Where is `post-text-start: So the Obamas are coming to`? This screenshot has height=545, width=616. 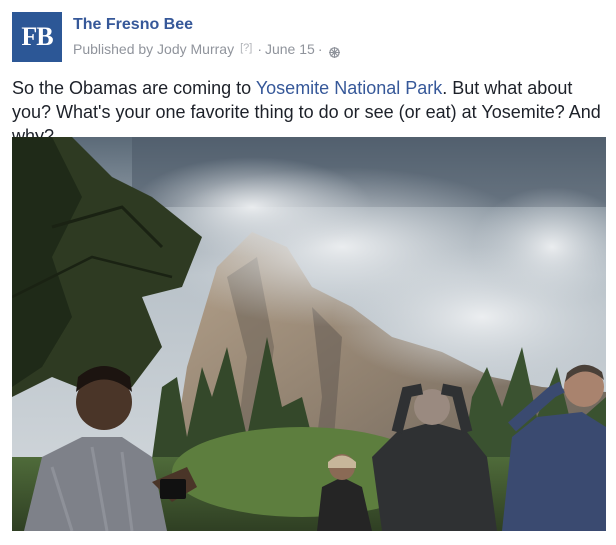 post-text-start: So the Obamas are coming to is located at coordinates (134, 88).